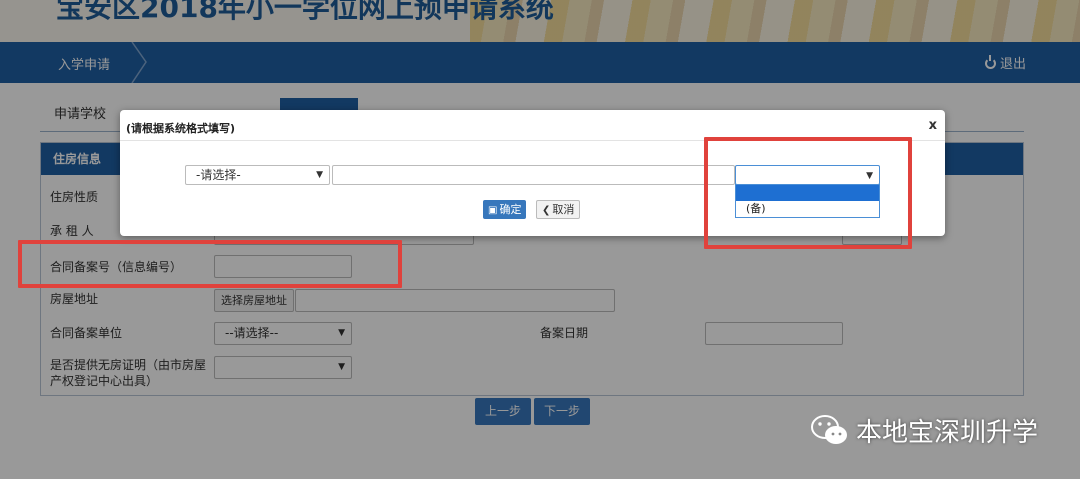 Image resolution: width=1080 pixels, height=479 pixels. What do you see at coordinates (563, 209) in the screenshot?
I see `cancel-label: 取消` at bounding box center [563, 209].